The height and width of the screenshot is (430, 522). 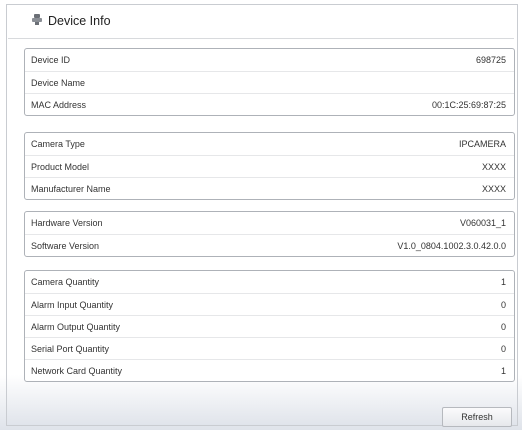 I want to click on info-row-device-name: Device Name, so click(x=269, y=82).